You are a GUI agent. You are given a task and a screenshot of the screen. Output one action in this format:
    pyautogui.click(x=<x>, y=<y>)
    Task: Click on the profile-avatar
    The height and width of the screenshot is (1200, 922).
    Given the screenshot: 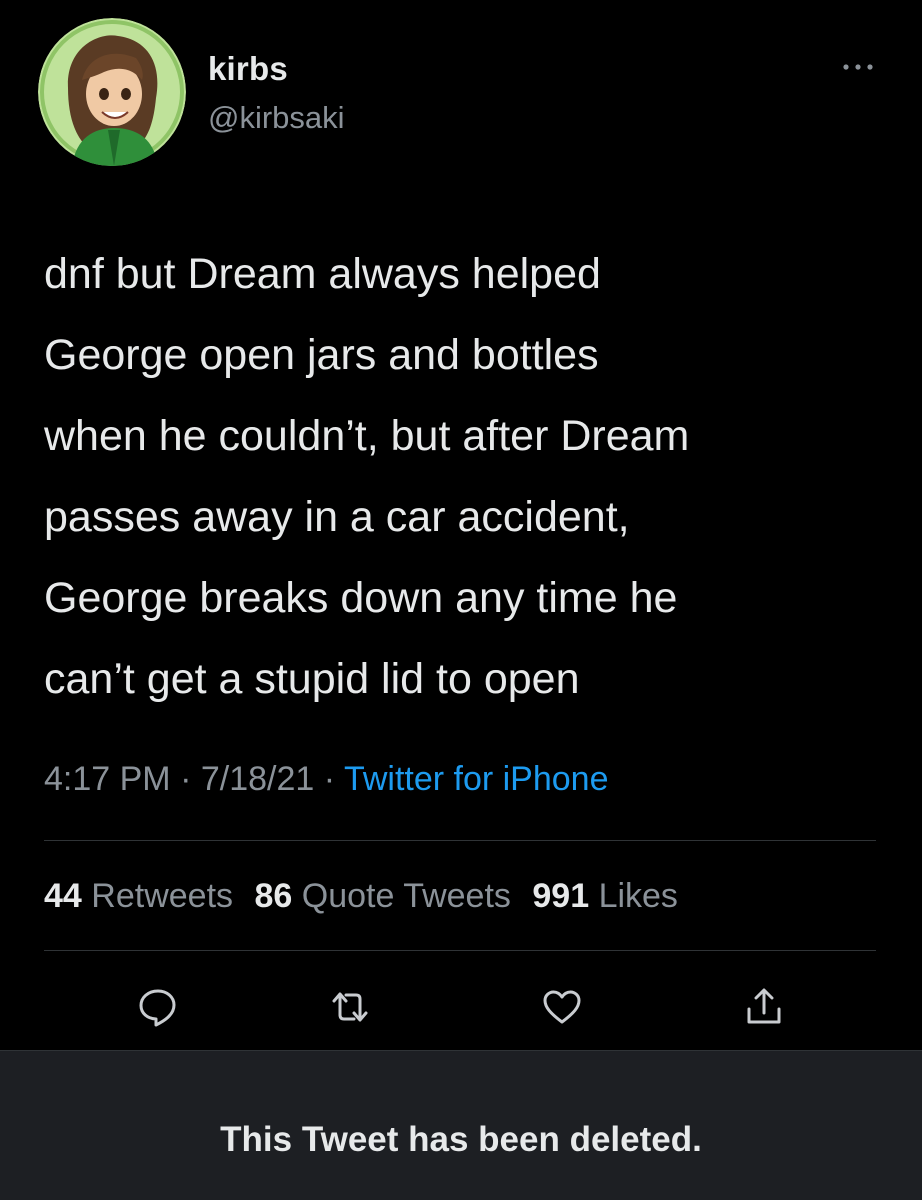 What is the action you would take?
    pyautogui.click(x=112, y=92)
    